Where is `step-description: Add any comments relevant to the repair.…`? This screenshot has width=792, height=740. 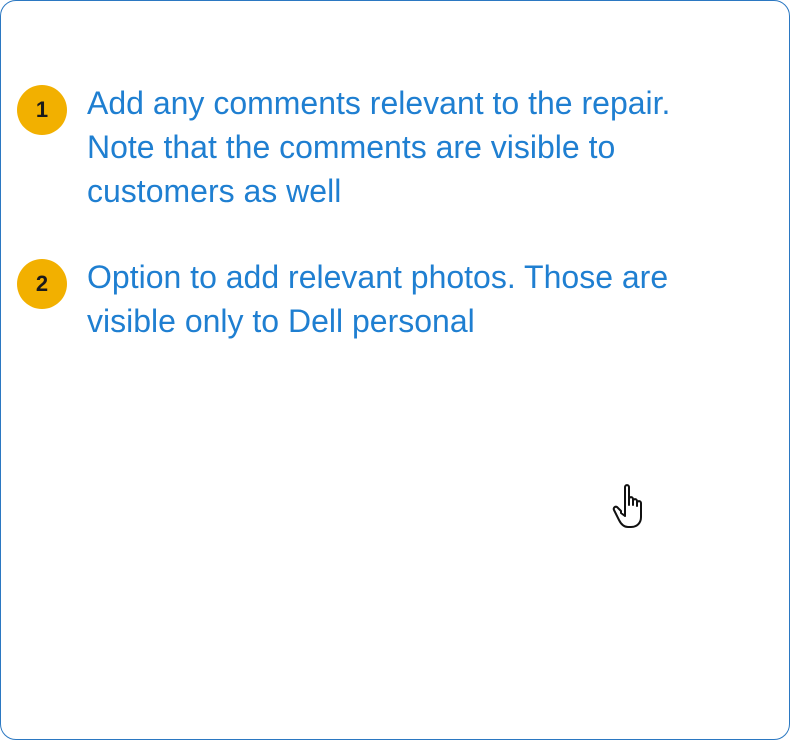
step-description: Add any comments relevant to the repair.… is located at coordinates (379, 147).